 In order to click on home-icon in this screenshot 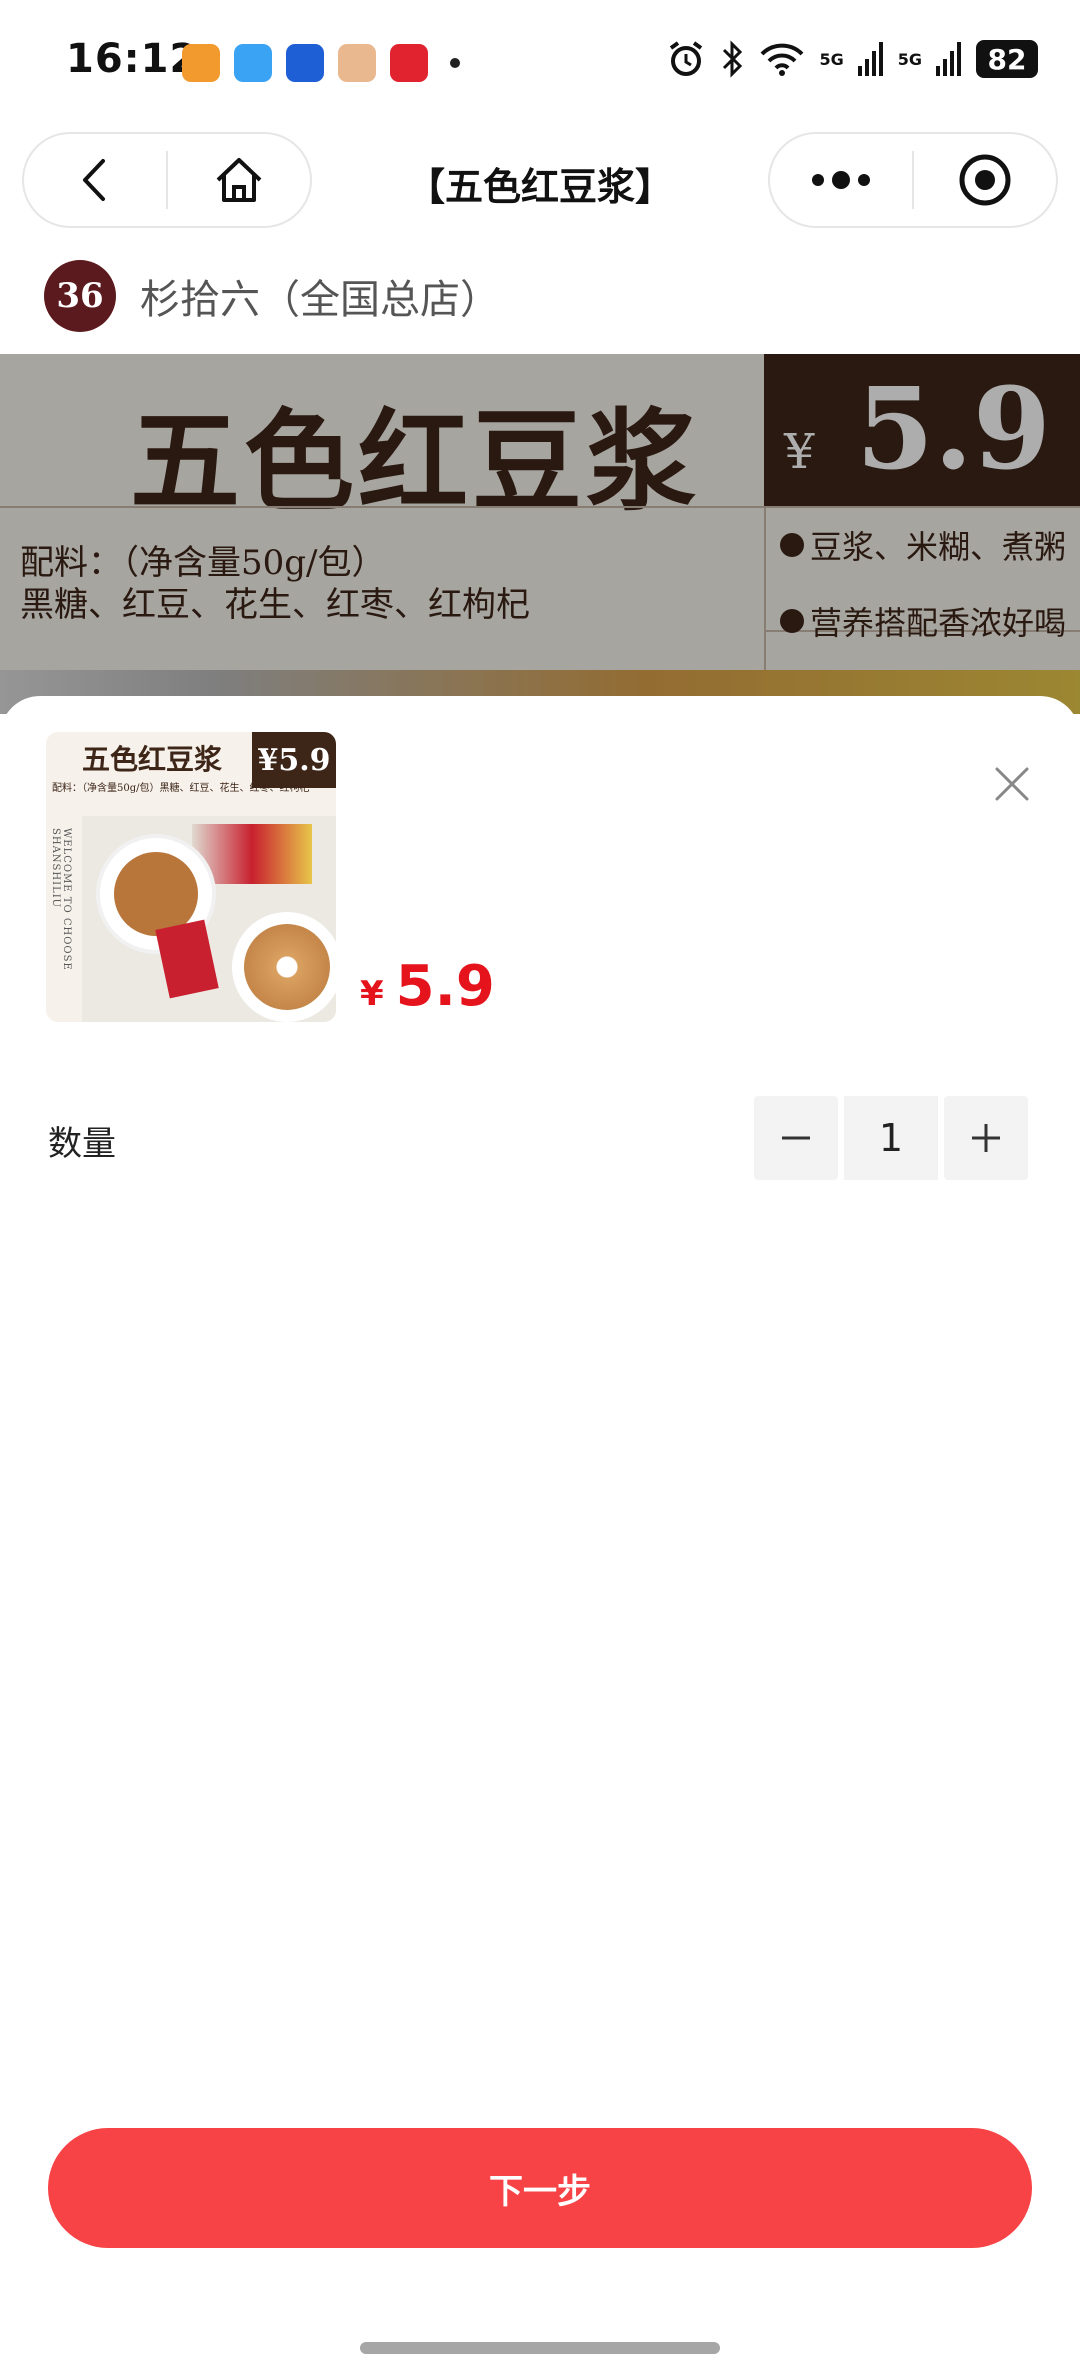, I will do `click(239, 180)`.